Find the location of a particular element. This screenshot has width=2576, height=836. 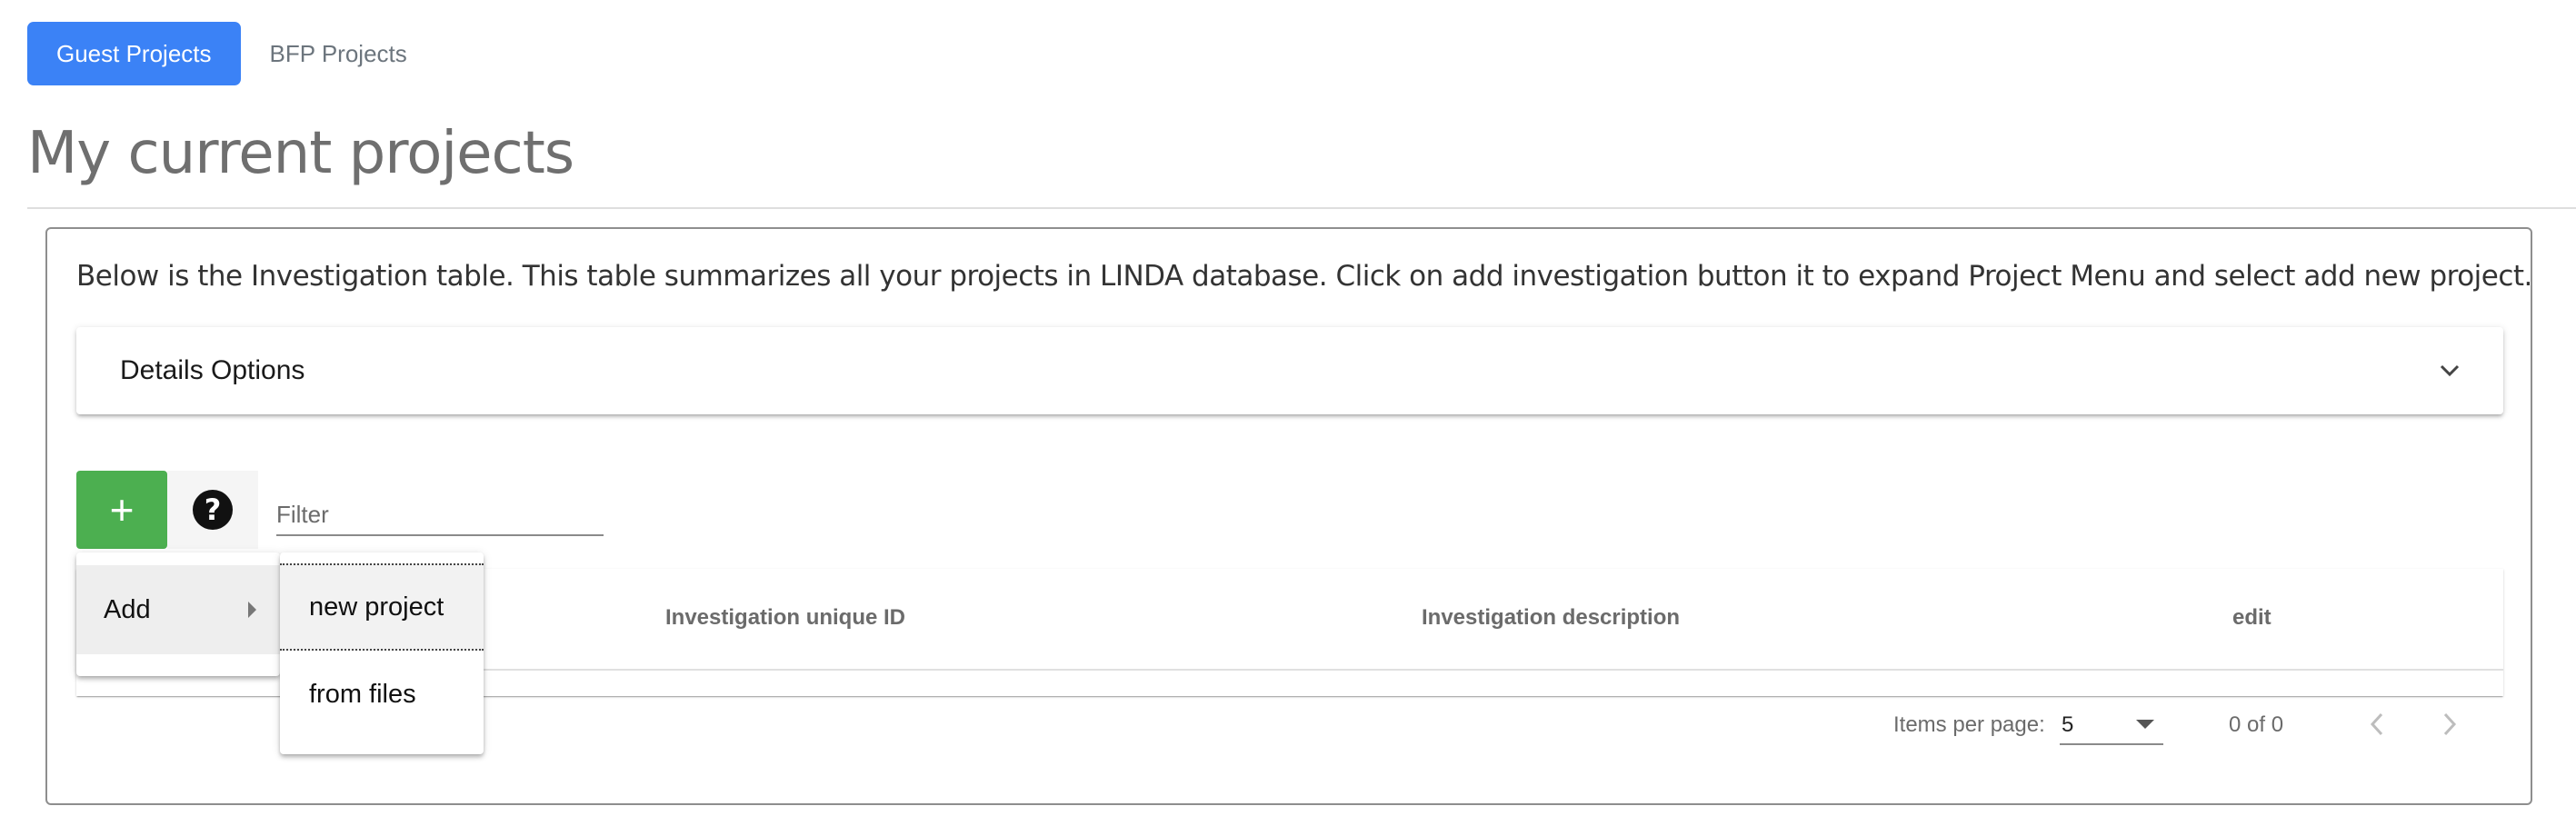

items-per-page-select: 5 is located at coordinates (2111, 726).